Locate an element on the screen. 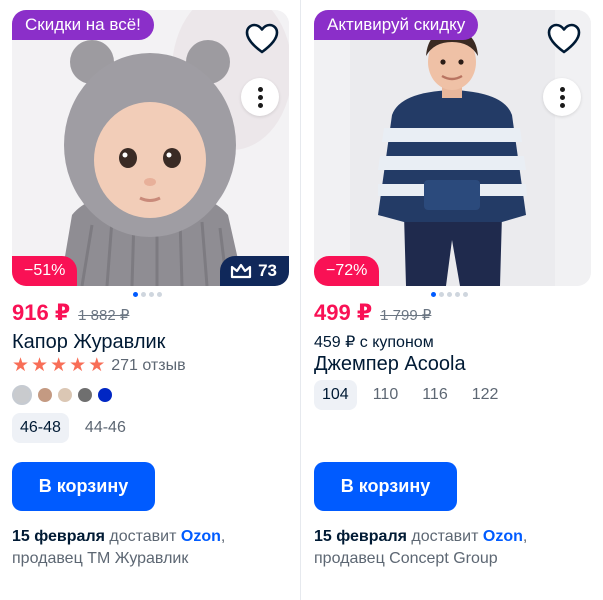 The width and height of the screenshot is (603, 600). promo-label: Активируй скидку is located at coordinates (396, 25).